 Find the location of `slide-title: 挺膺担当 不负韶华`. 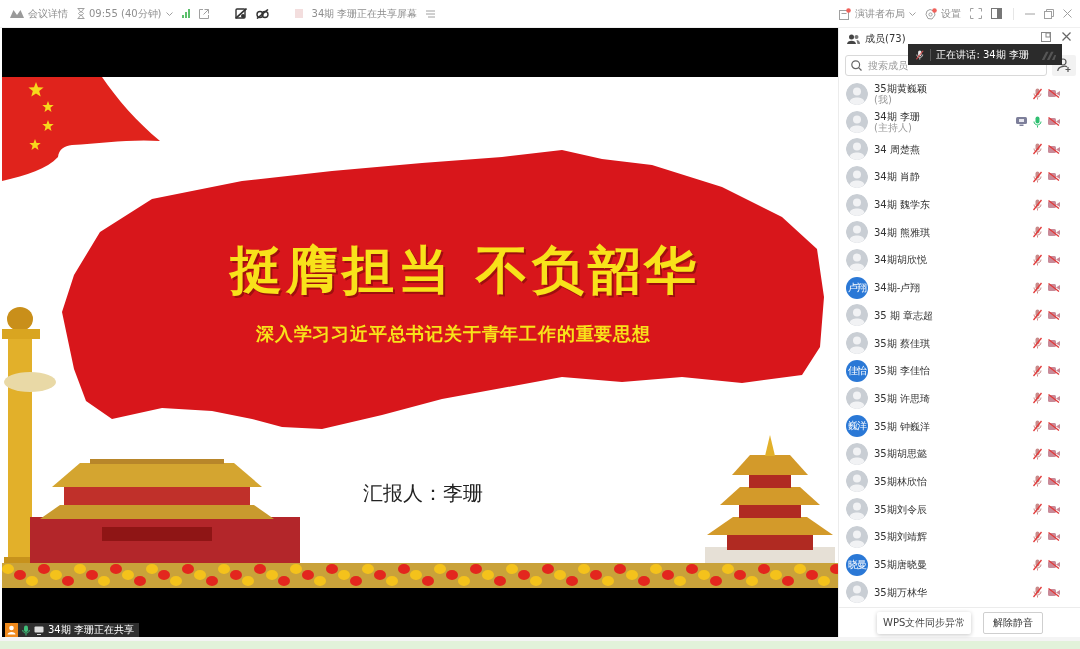

slide-title: 挺膺担当 不负韶华 is located at coordinates (465, 270).